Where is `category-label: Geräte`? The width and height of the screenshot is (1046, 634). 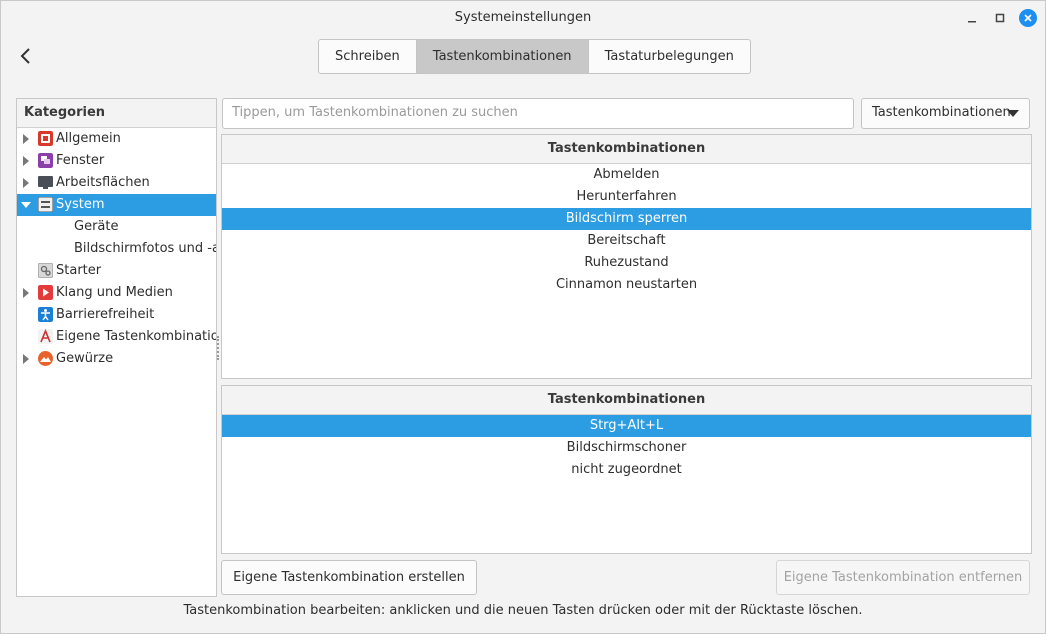 category-label: Geräte is located at coordinates (96, 226).